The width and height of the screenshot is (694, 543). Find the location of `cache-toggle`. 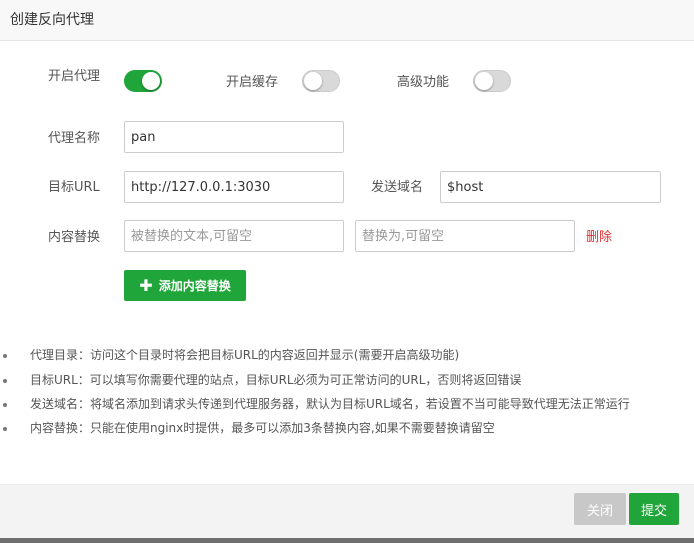

cache-toggle is located at coordinates (321, 81).